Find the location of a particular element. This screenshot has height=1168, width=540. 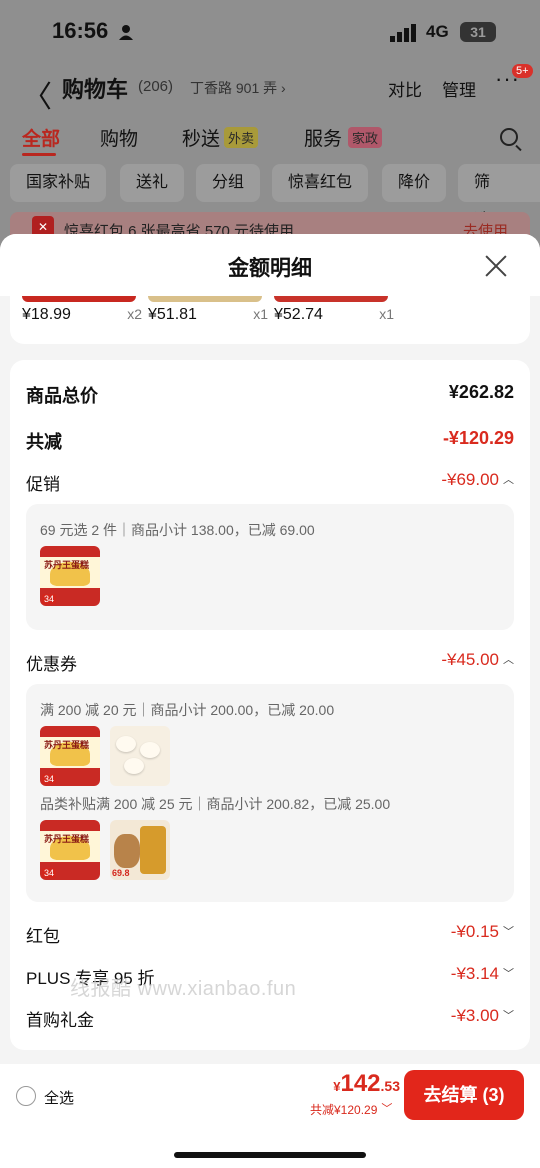

address-selector: 丁香路 901 弄 › is located at coordinates (238, 88).